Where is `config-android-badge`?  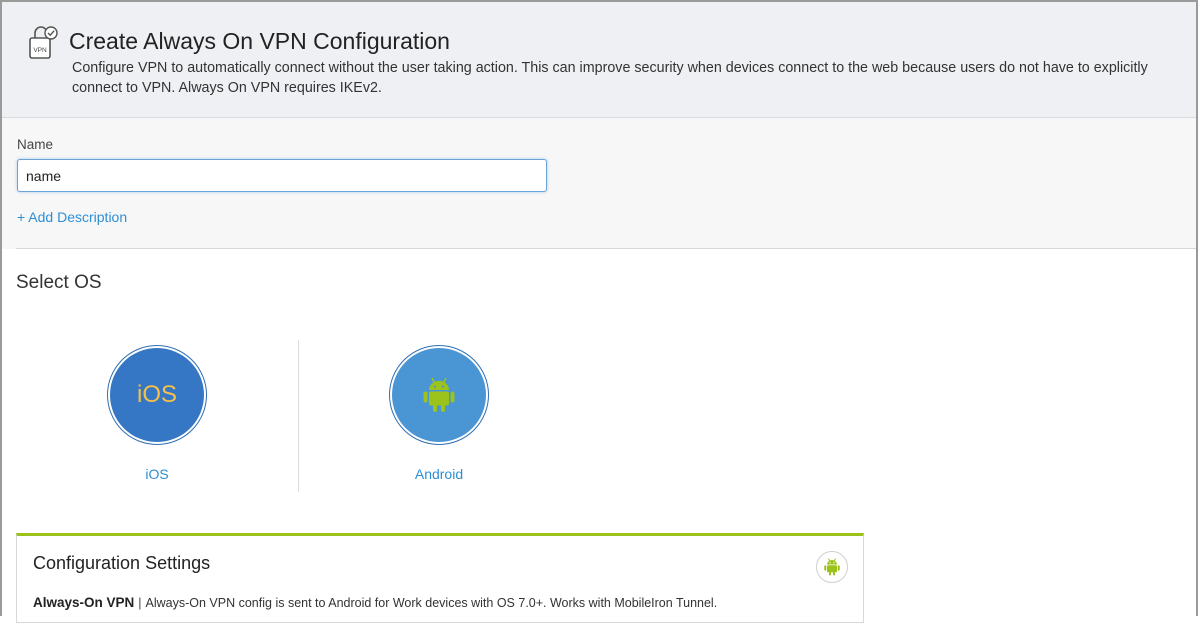 config-android-badge is located at coordinates (832, 567).